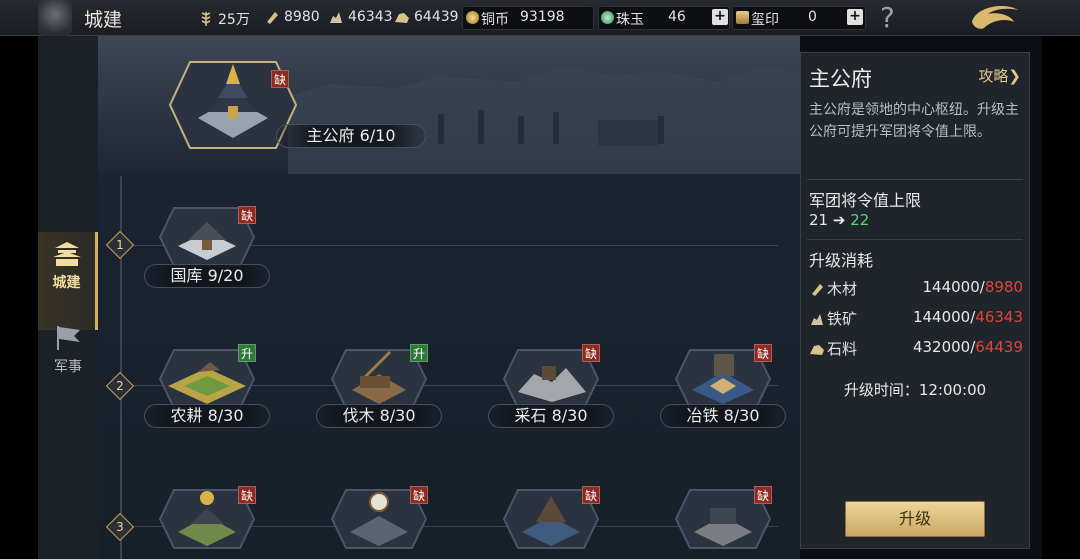 The height and width of the screenshot is (559, 1080). I want to click on cost-have: 8980, so click(1003, 287).